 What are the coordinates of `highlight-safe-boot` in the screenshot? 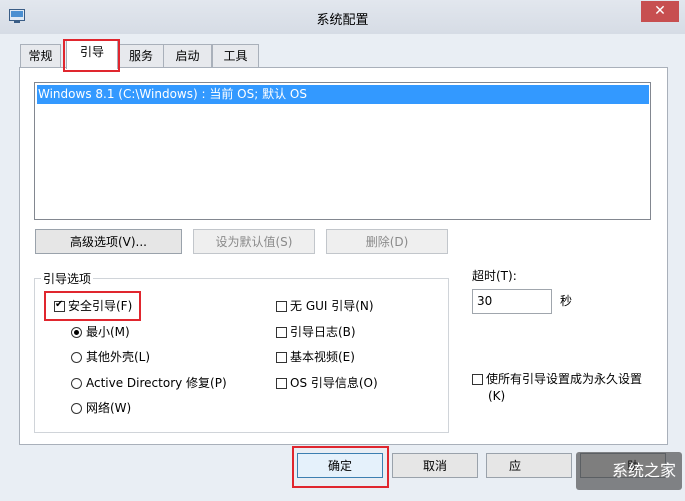 It's located at (92, 306).